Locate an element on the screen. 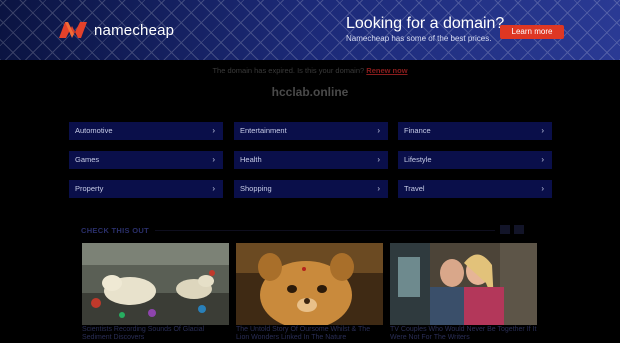 The width and height of the screenshot is (620, 343). namecheap-logo: namecheap is located at coordinates (116, 30).